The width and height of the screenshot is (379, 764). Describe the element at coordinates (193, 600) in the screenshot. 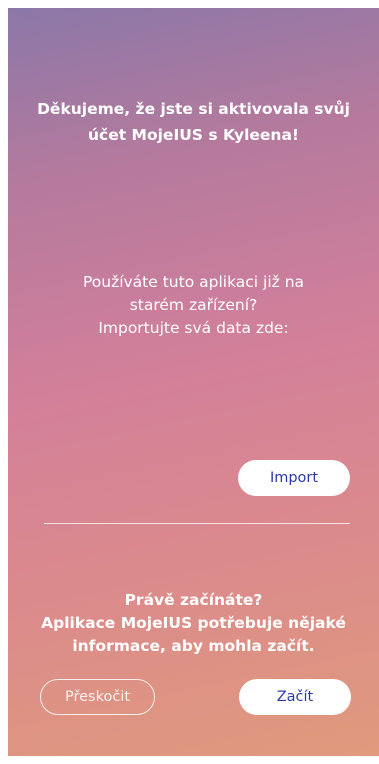

I see `start-prompt-line-1: Právě začínáte?` at that location.